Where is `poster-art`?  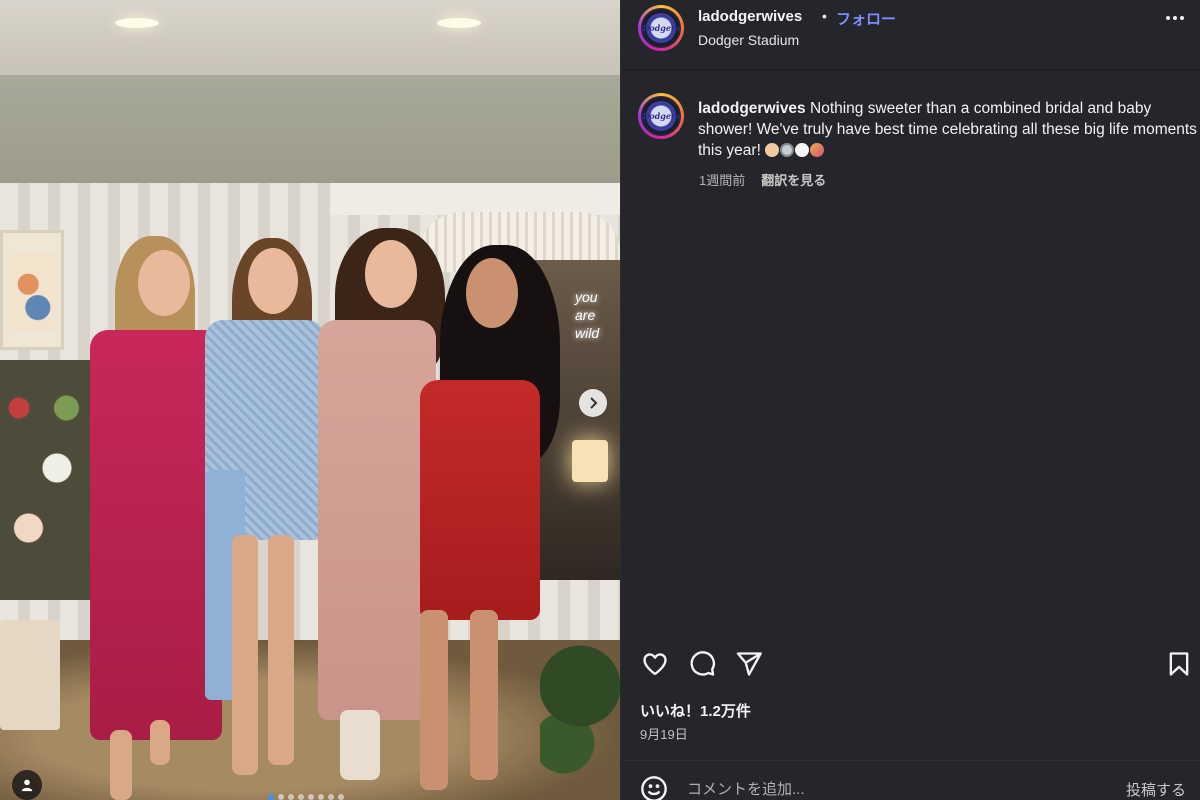
poster-art is located at coordinates (33, 292).